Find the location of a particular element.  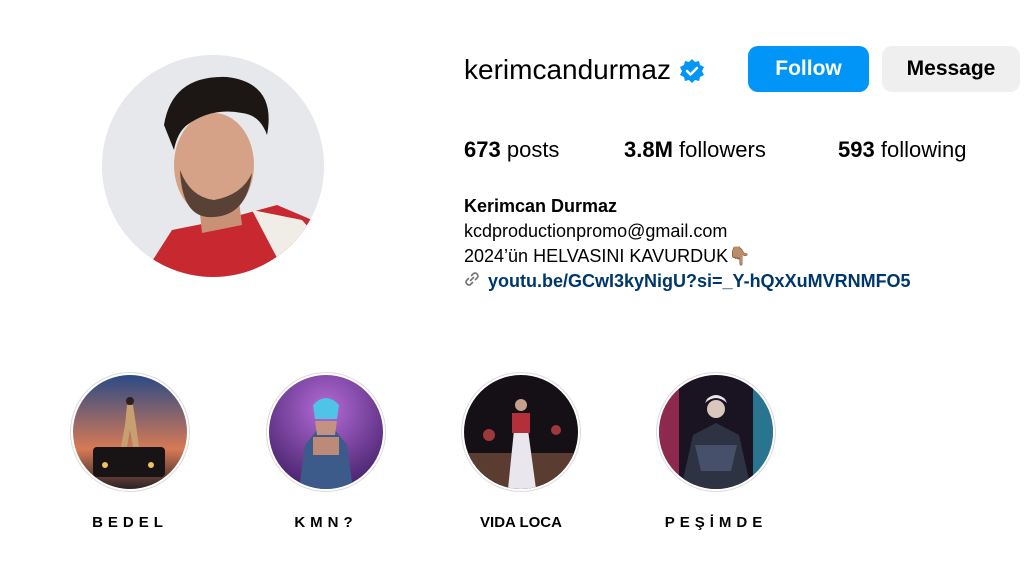

following-stat: 593 following is located at coordinates (902, 150).